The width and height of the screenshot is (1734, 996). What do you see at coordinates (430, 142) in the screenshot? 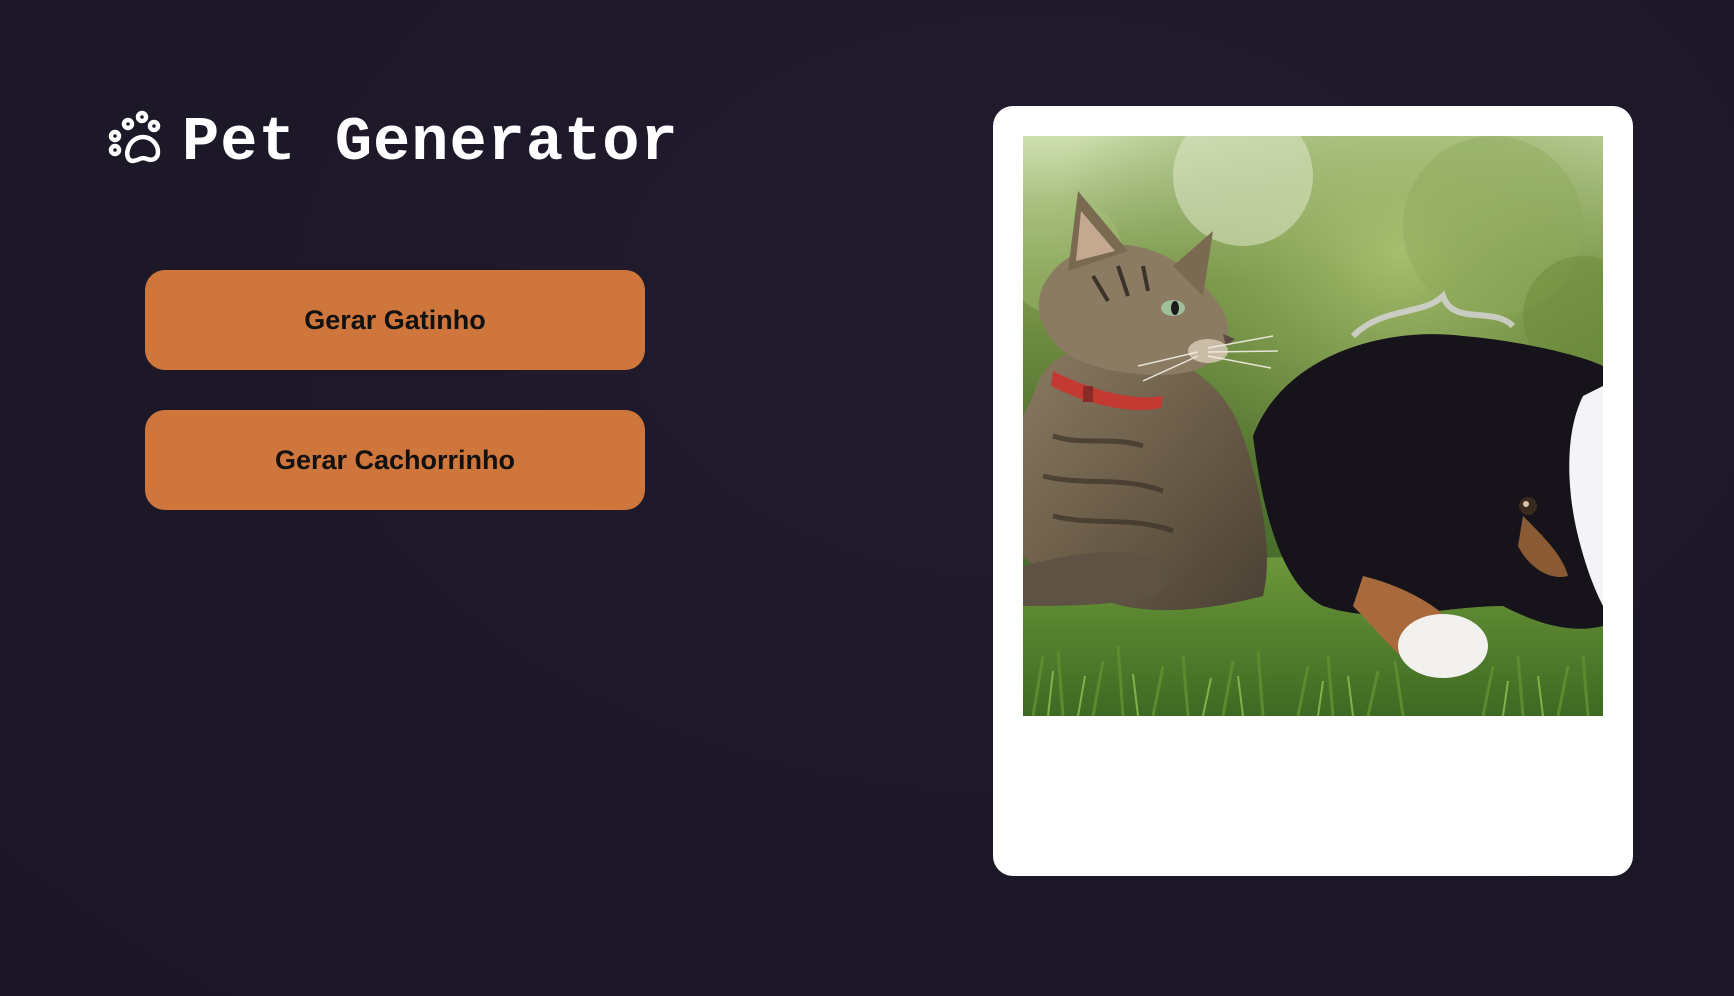
I see `page-title: Pet Generator` at bounding box center [430, 142].